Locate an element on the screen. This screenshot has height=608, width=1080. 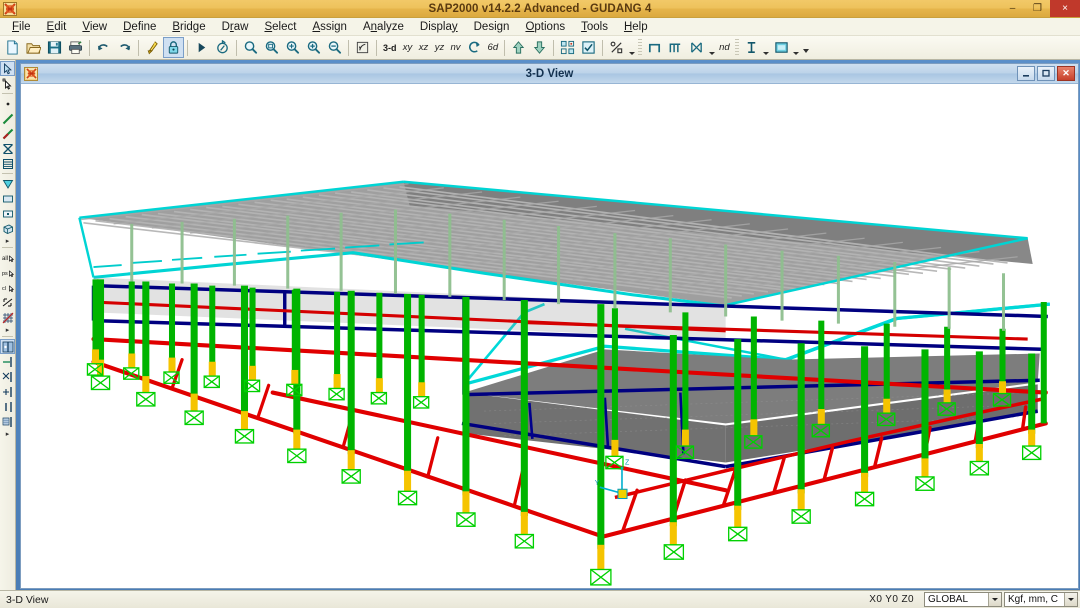
set-display-options-icon is located at coordinates (567, 47).